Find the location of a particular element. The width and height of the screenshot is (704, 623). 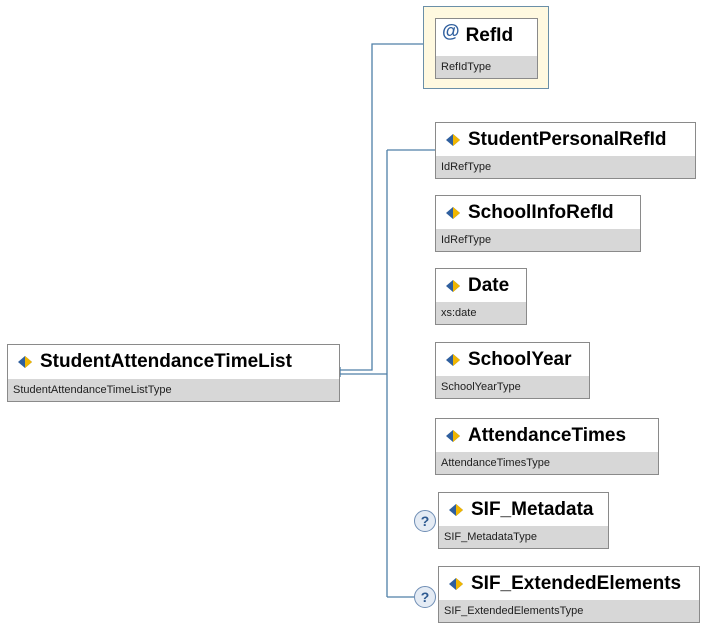

attribute-label: RefId is located at coordinates (489, 35).